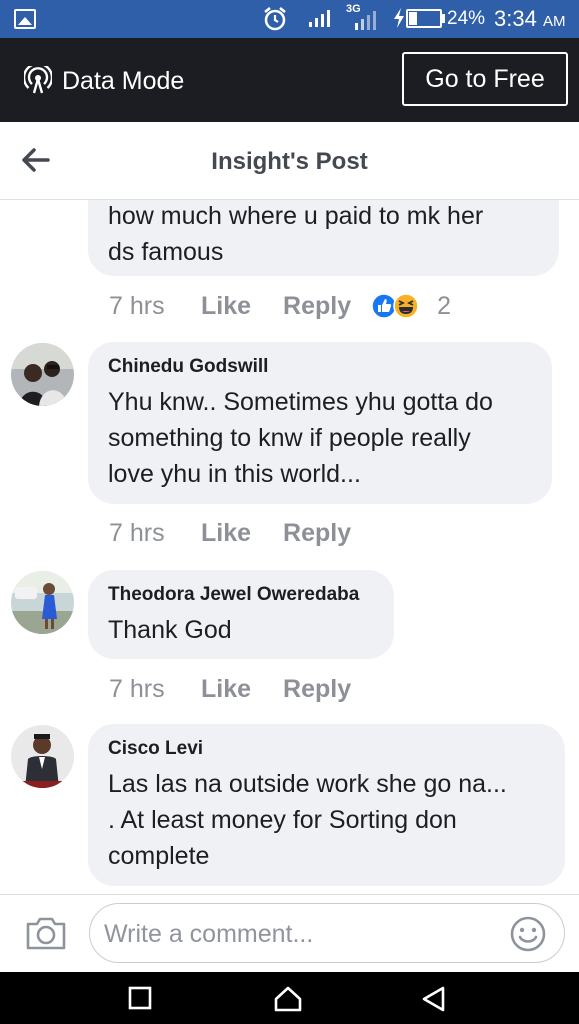  What do you see at coordinates (25, 19) in the screenshot?
I see `gallery-notification-icon` at bounding box center [25, 19].